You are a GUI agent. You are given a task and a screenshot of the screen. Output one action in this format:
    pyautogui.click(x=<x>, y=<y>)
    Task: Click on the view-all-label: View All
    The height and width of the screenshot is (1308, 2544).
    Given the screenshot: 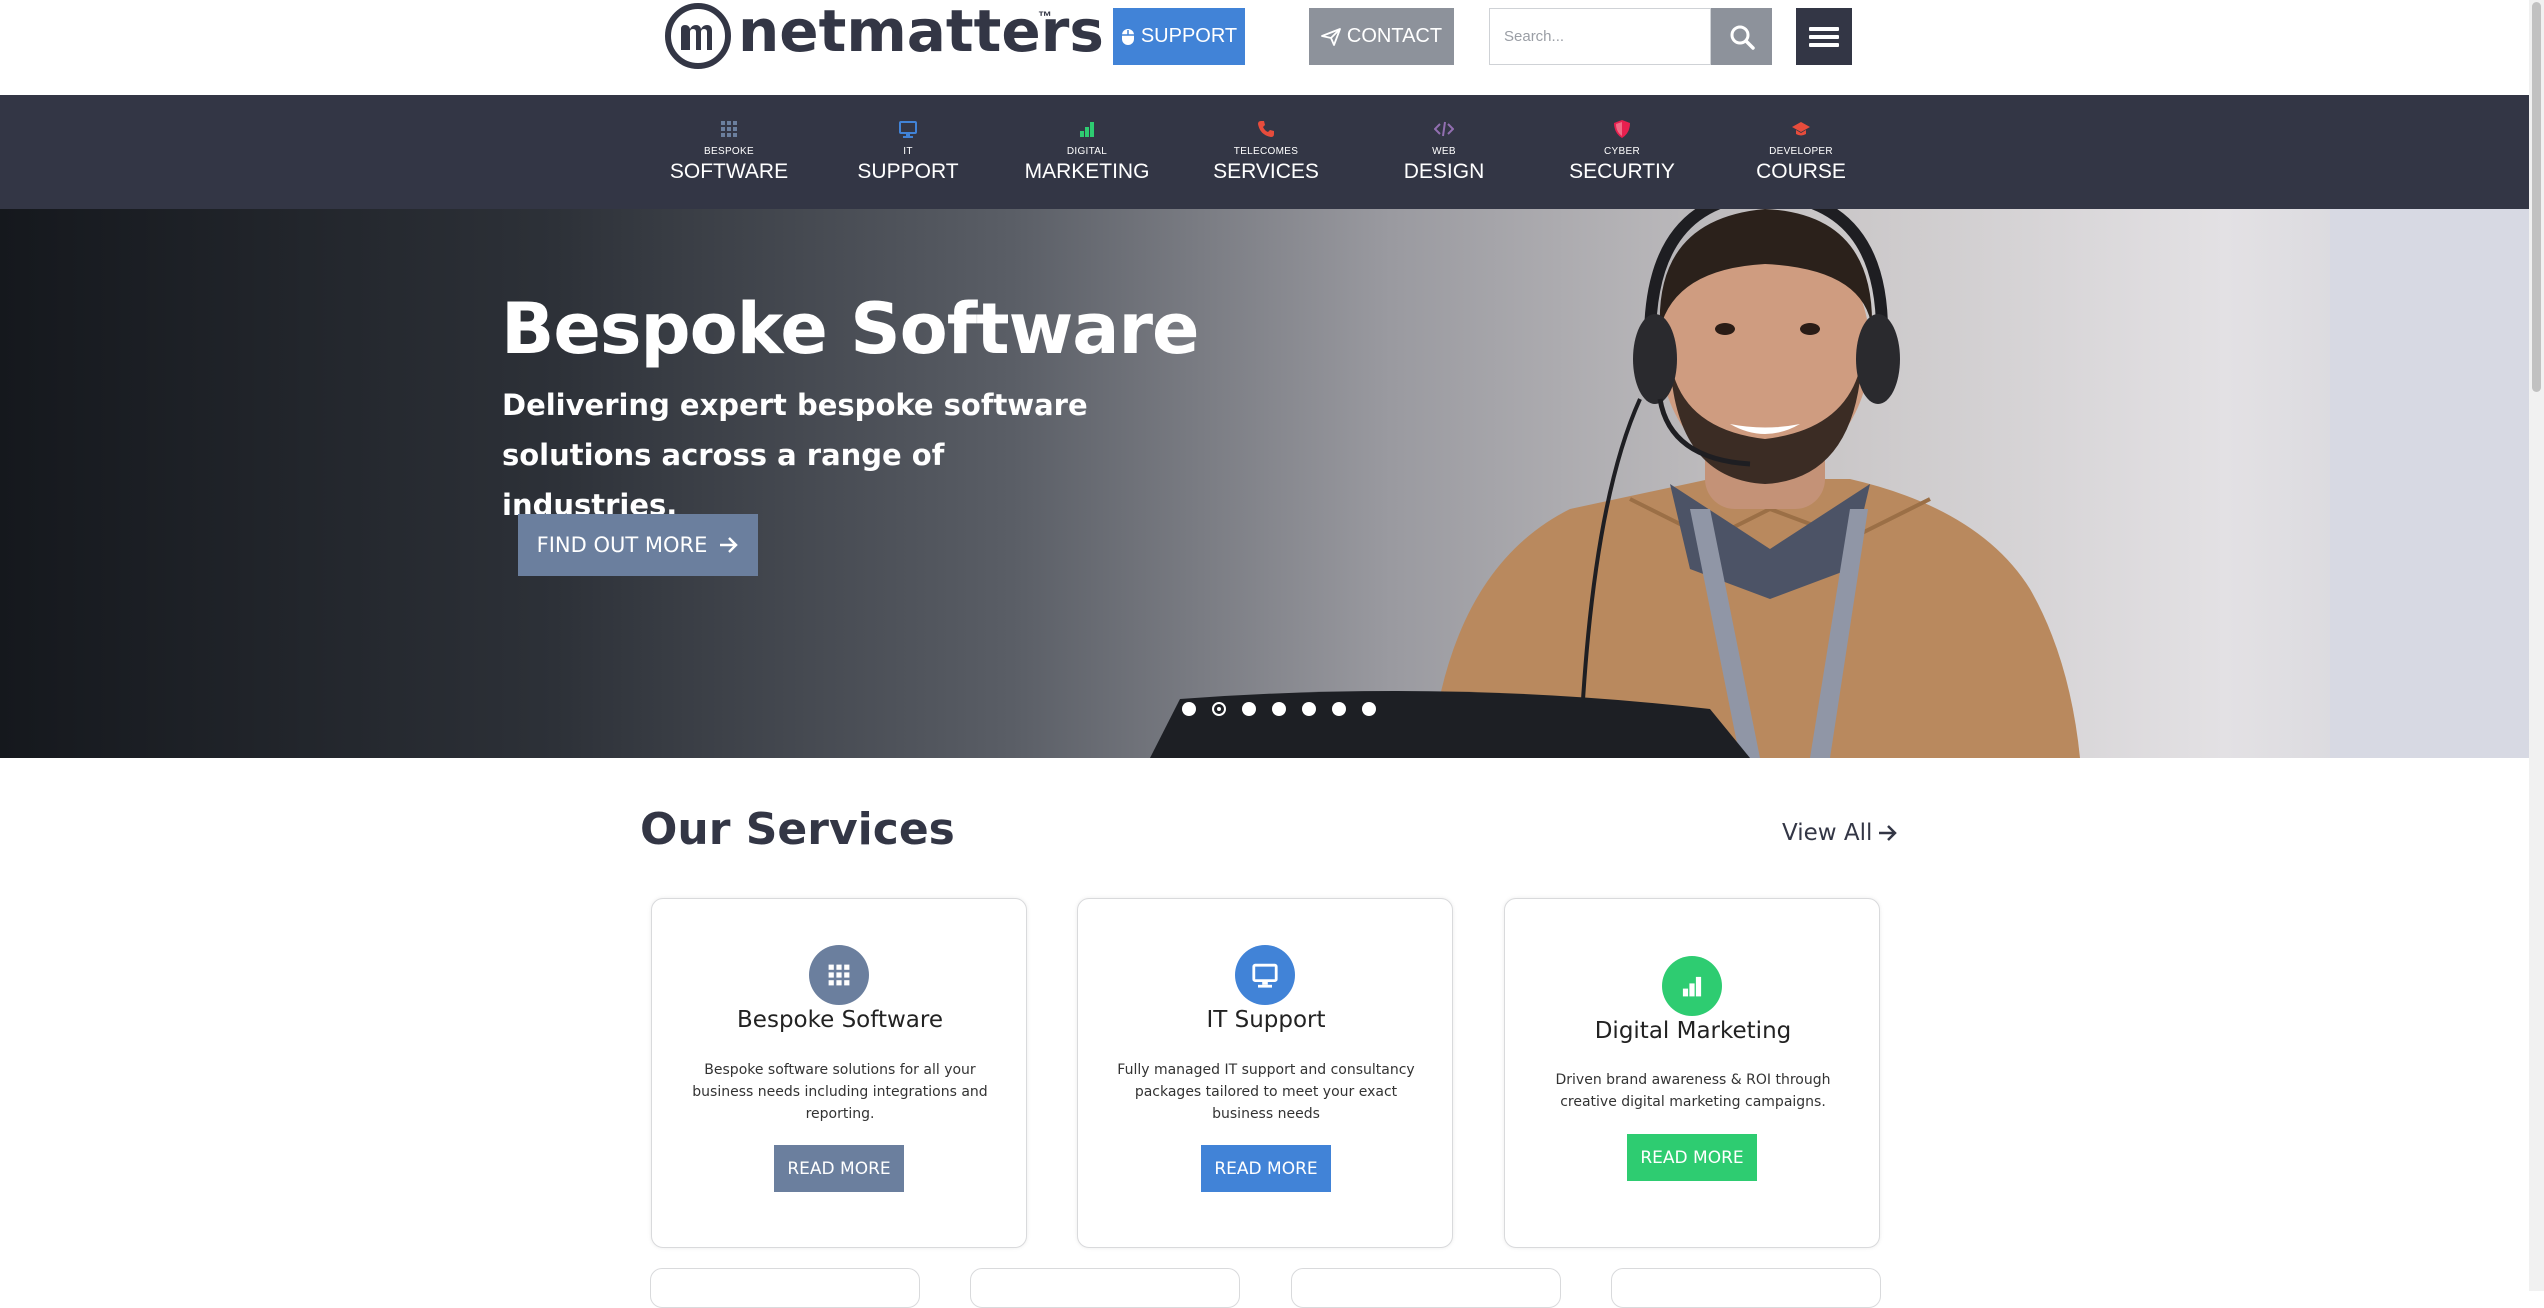 What is the action you would take?
    pyautogui.click(x=1827, y=833)
    